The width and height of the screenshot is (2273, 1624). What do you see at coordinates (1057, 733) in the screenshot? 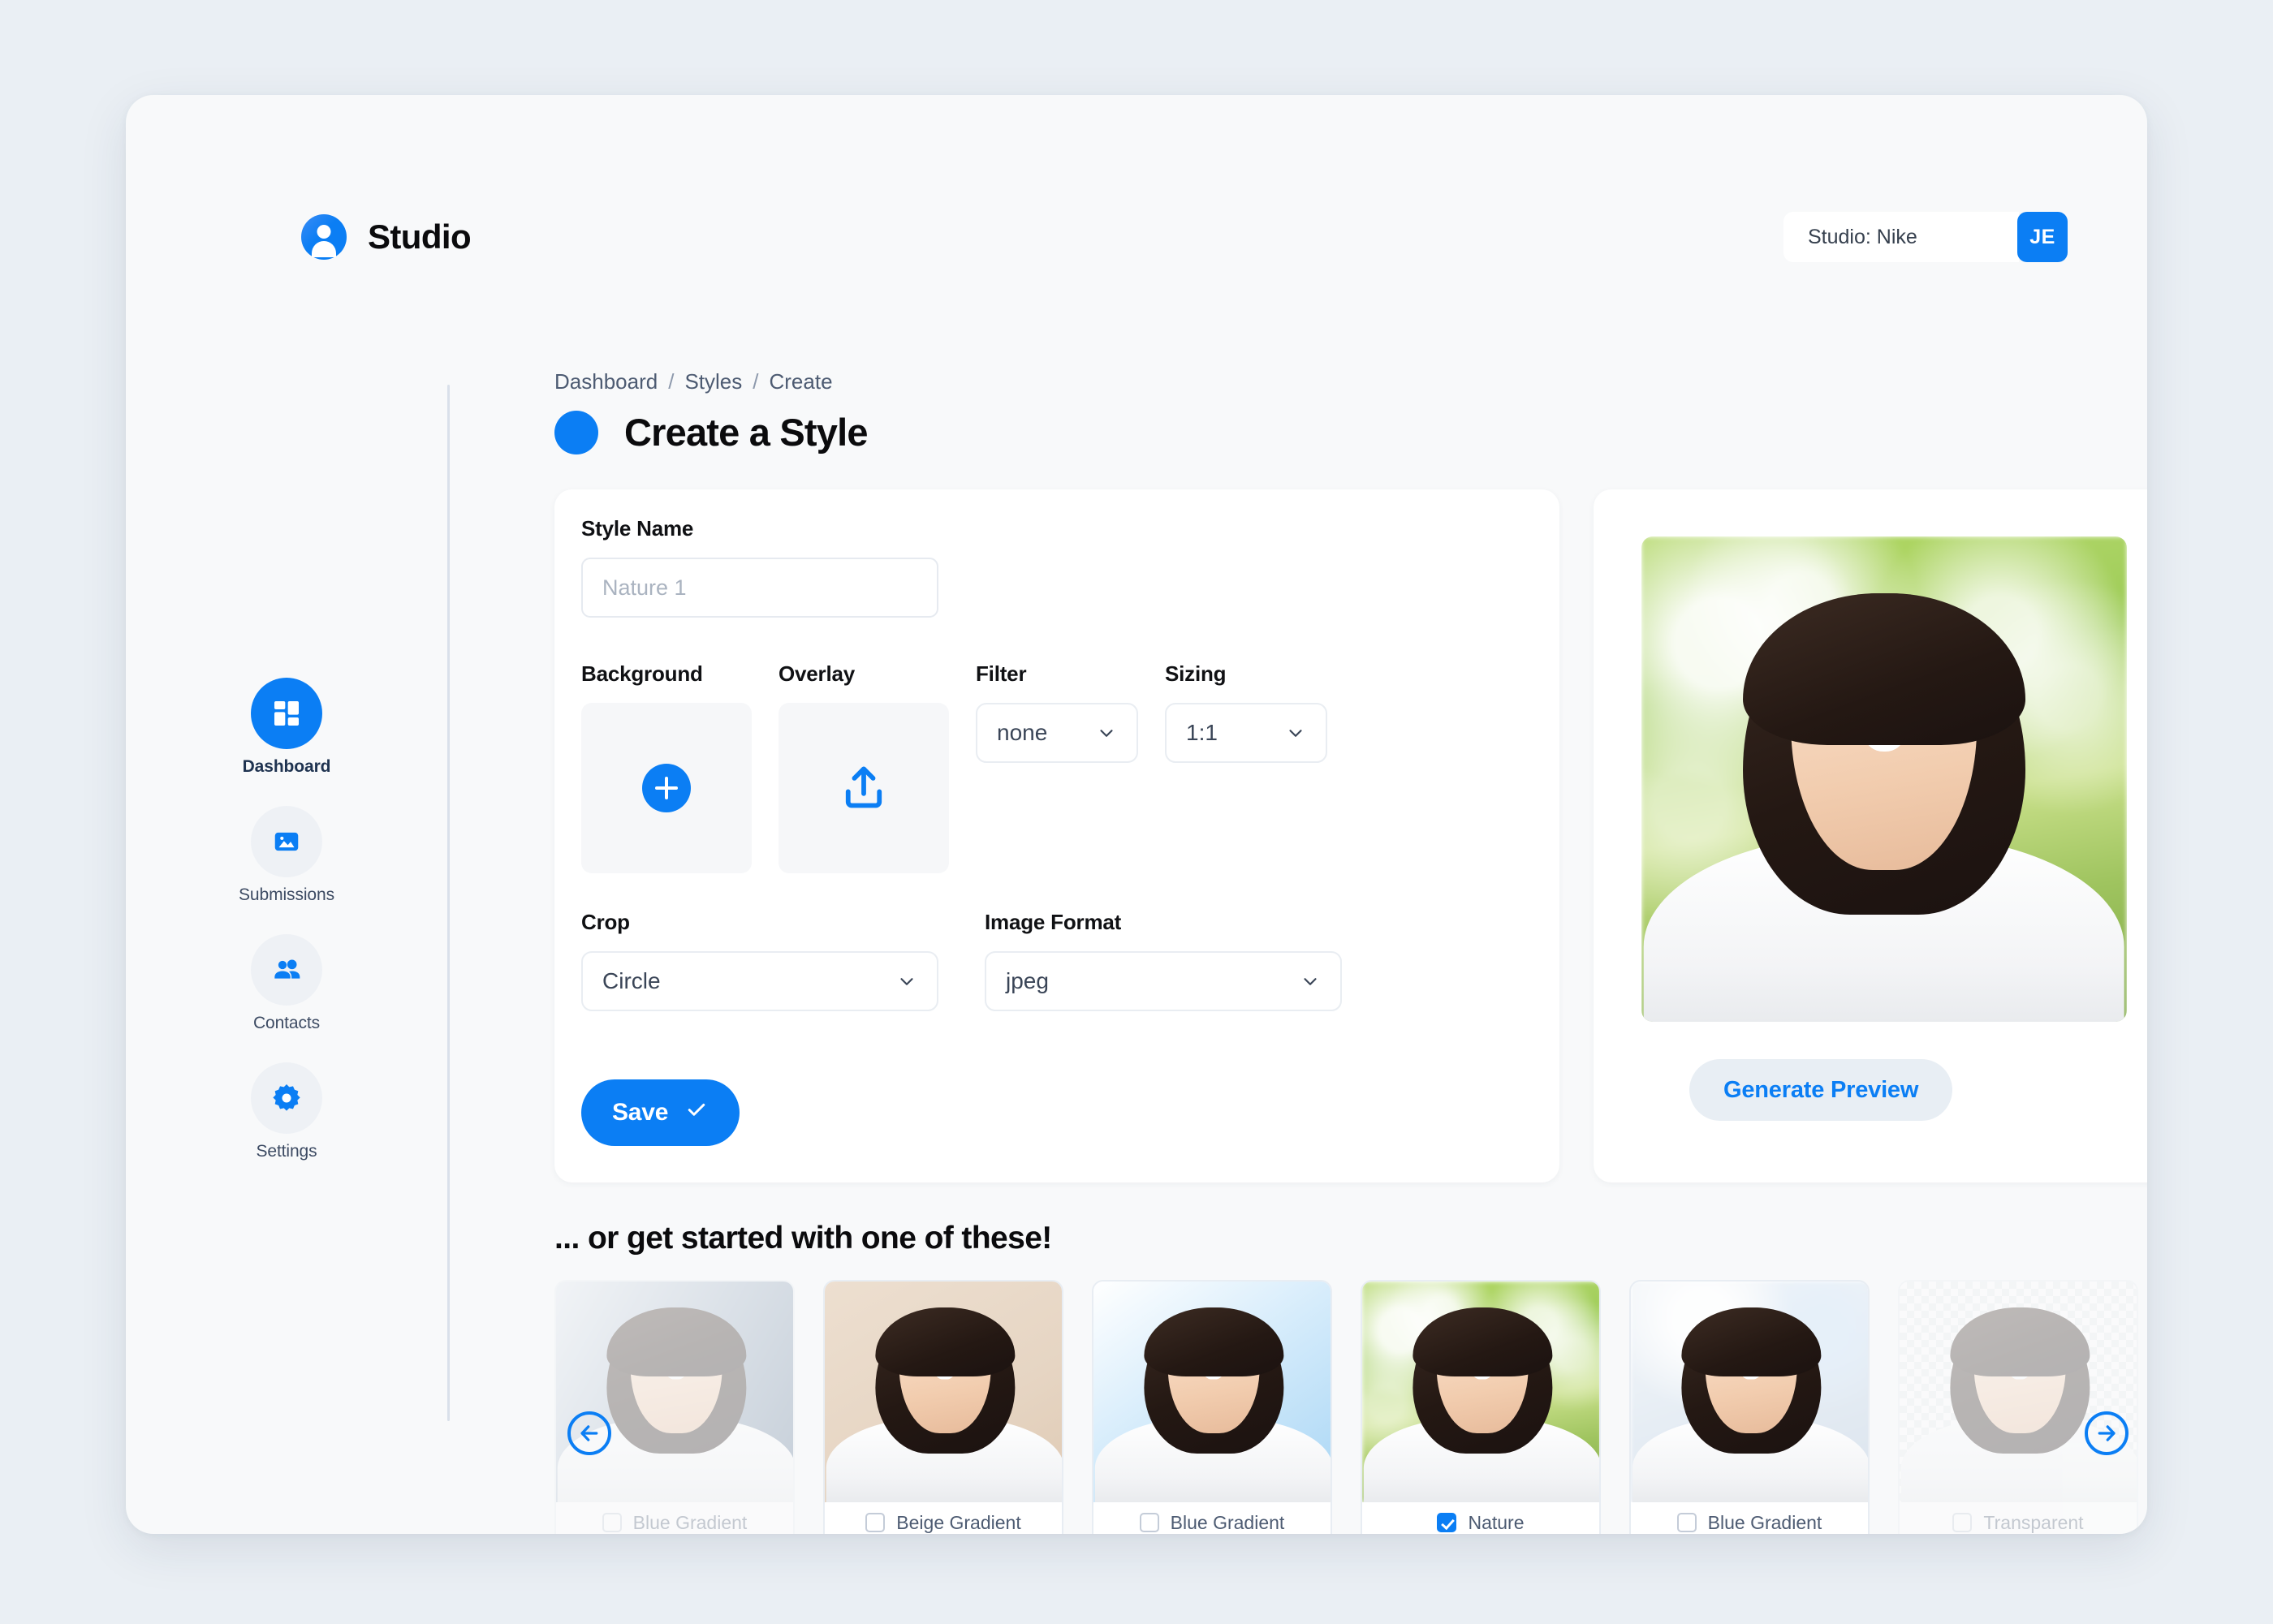
I see `filter-select: none` at bounding box center [1057, 733].